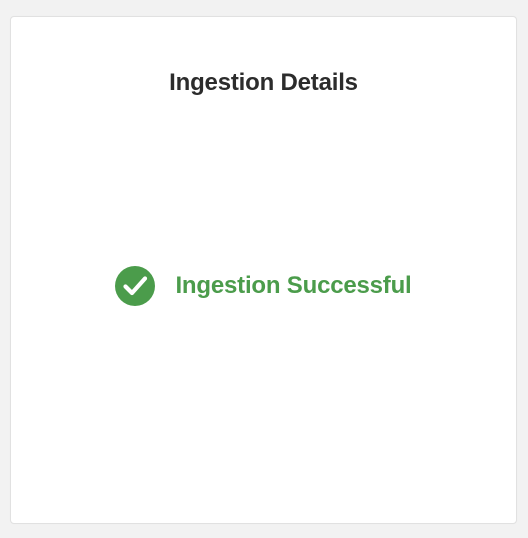 The image size is (528, 538). What do you see at coordinates (293, 285) in the screenshot?
I see `status-text: Ingestion Successful` at bounding box center [293, 285].